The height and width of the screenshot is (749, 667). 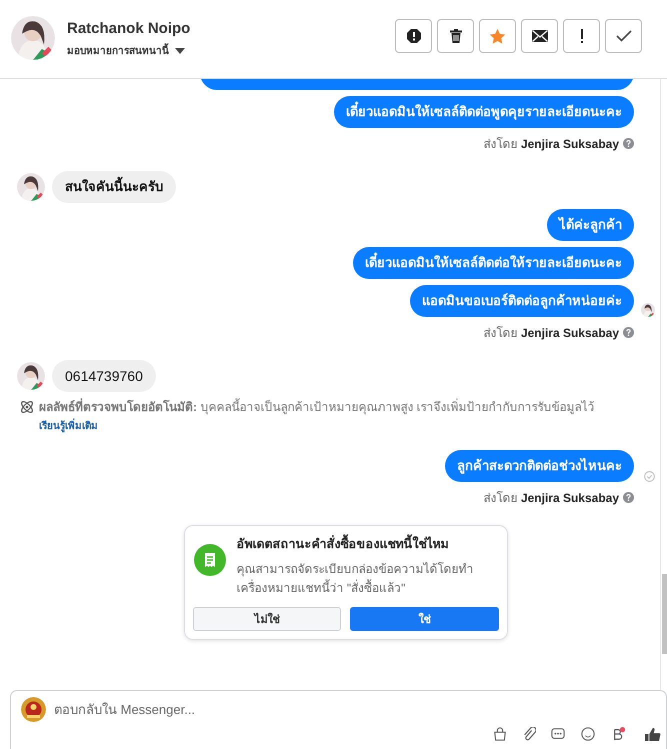 I want to click on paperclip-icon, so click(x=529, y=734).